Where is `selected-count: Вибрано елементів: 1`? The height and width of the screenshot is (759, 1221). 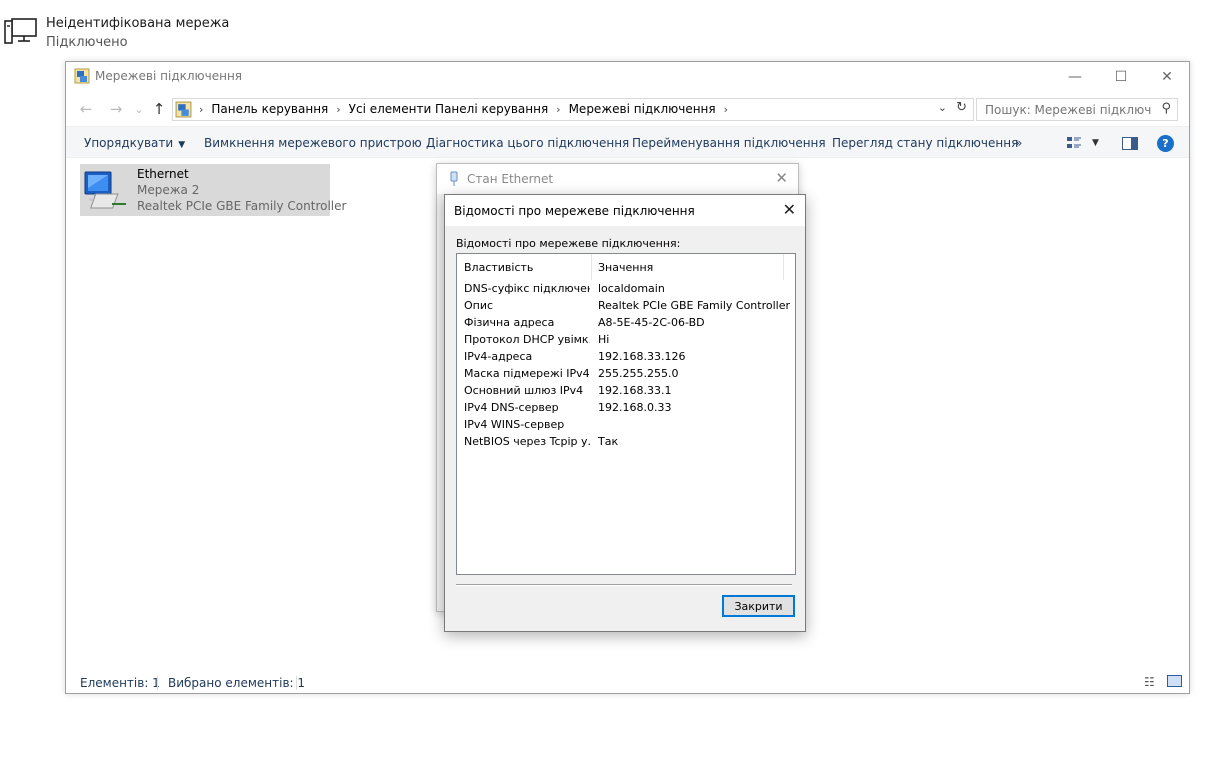 selected-count: Вибрано елементів: 1 is located at coordinates (237, 683).